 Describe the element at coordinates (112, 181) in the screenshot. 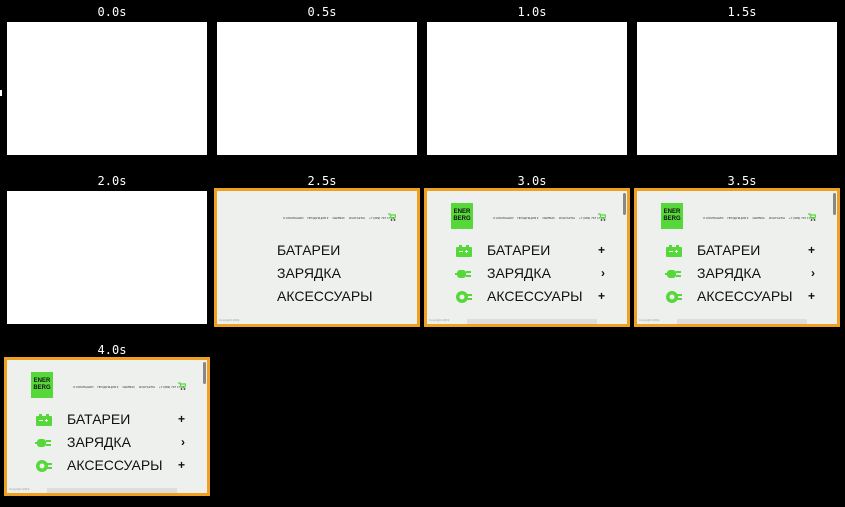

I see `frame-time-label: 2.0s` at that location.